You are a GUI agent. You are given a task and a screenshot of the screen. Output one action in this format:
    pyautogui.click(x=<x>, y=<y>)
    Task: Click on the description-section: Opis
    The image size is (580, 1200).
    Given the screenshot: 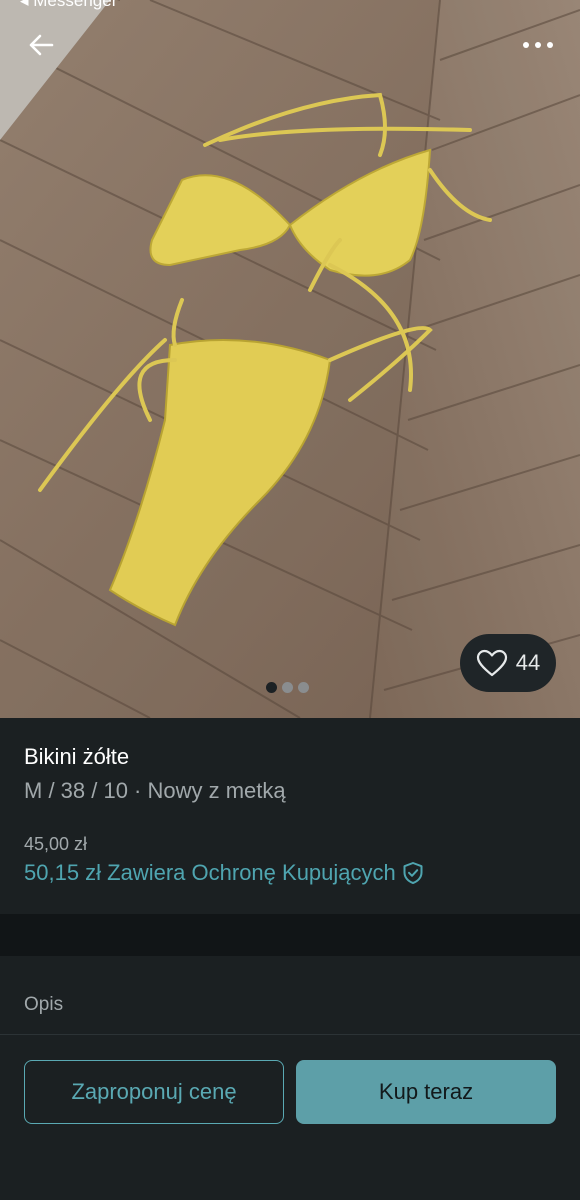 What is the action you would take?
    pyautogui.click(x=290, y=995)
    